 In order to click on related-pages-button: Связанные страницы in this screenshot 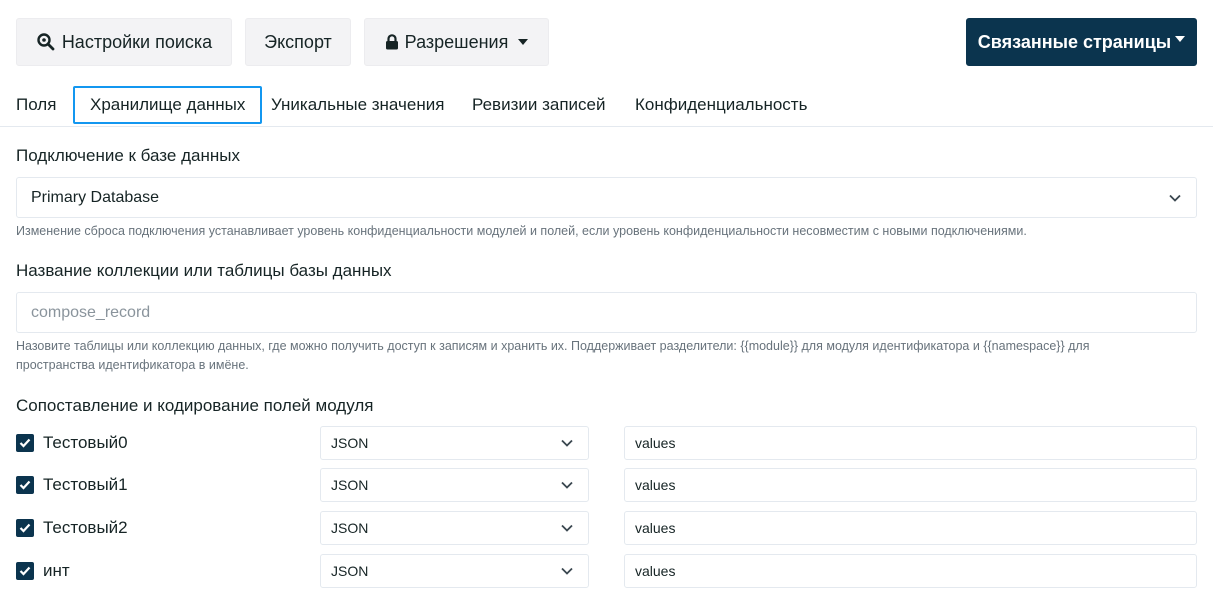, I will do `click(1081, 42)`.